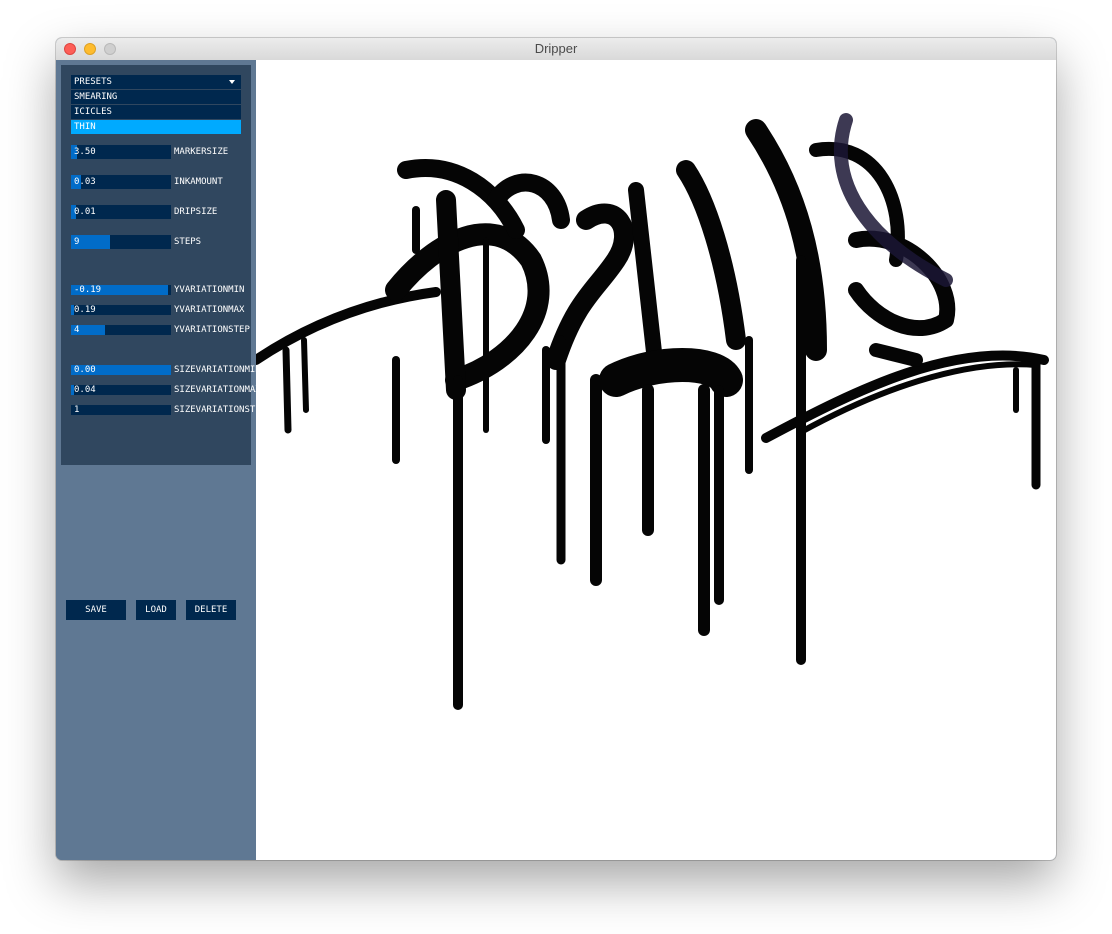 The height and width of the screenshot is (934, 1112). What do you see at coordinates (156, 82) in the screenshot?
I see `presets-dropdown: PRESETS` at bounding box center [156, 82].